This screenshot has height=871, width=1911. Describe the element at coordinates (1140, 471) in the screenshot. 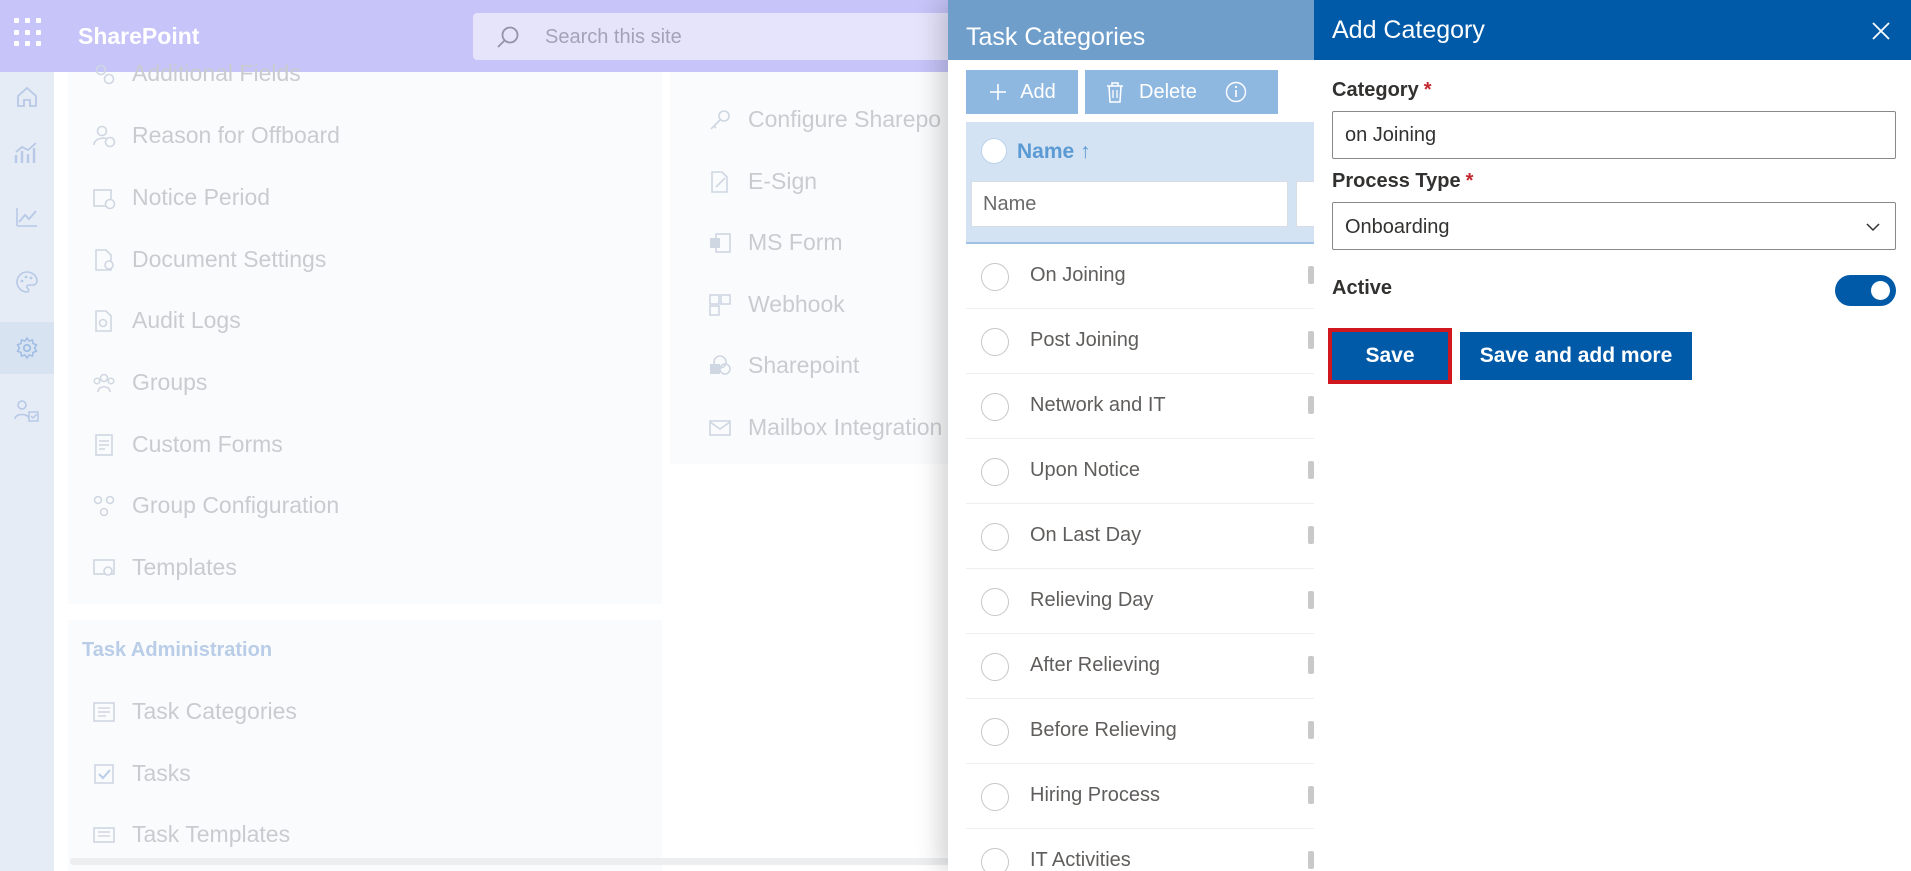

I see `table-row: Upon Notice` at that location.